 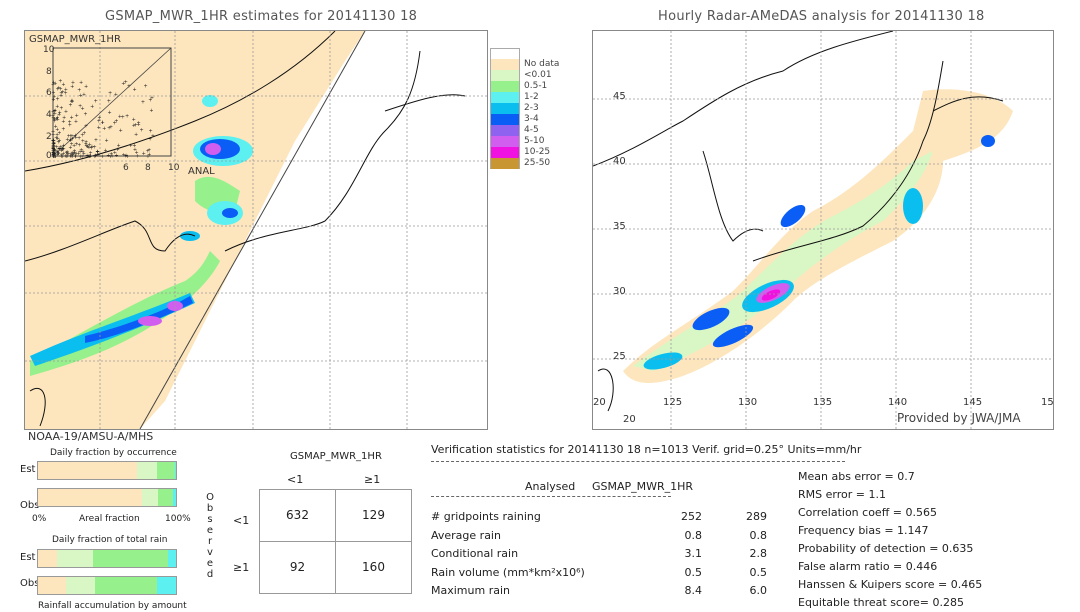 What do you see at coordinates (150, 321) in the screenshot?
I see `rain-cell-max` at bounding box center [150, 321].